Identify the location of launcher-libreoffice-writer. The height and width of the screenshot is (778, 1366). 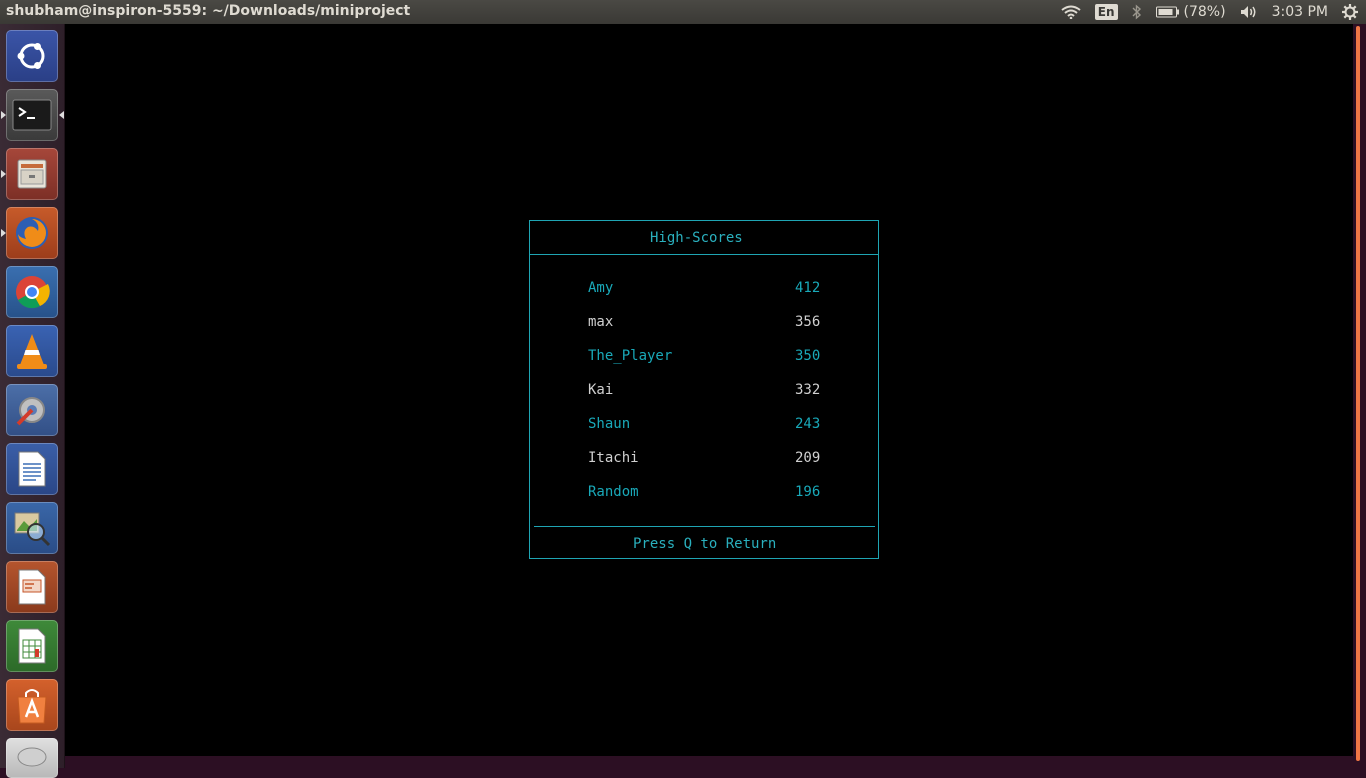
(32, 469).